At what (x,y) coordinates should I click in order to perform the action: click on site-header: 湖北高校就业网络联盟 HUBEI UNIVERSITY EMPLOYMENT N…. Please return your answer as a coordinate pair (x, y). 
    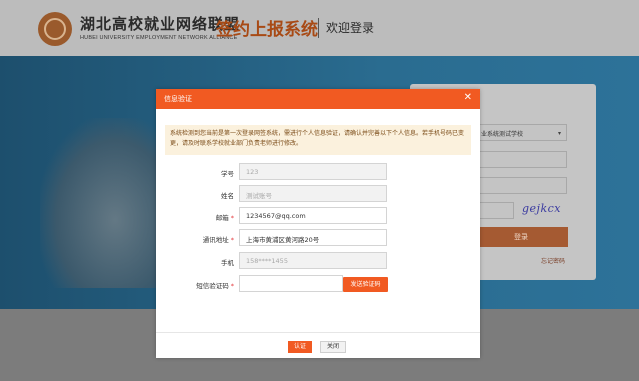
    Looking at the image, I should click on (319, 28).